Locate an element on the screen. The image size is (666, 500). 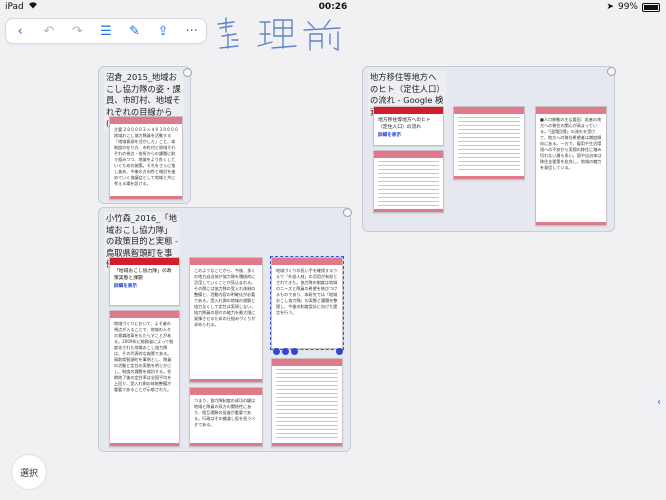
select-button: 選択 is located at coordinates (29, 472).